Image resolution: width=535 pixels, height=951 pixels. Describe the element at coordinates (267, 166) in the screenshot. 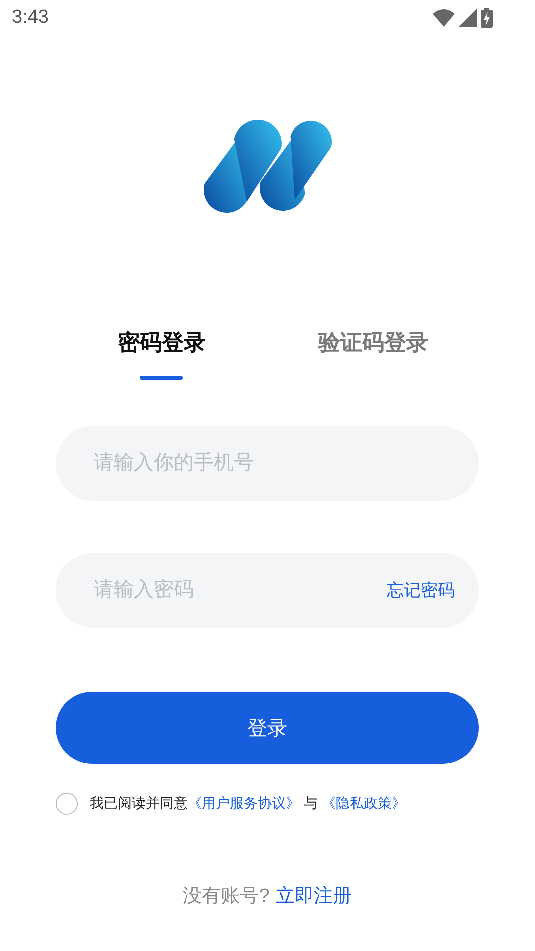

I see `logo-icon` at that location.